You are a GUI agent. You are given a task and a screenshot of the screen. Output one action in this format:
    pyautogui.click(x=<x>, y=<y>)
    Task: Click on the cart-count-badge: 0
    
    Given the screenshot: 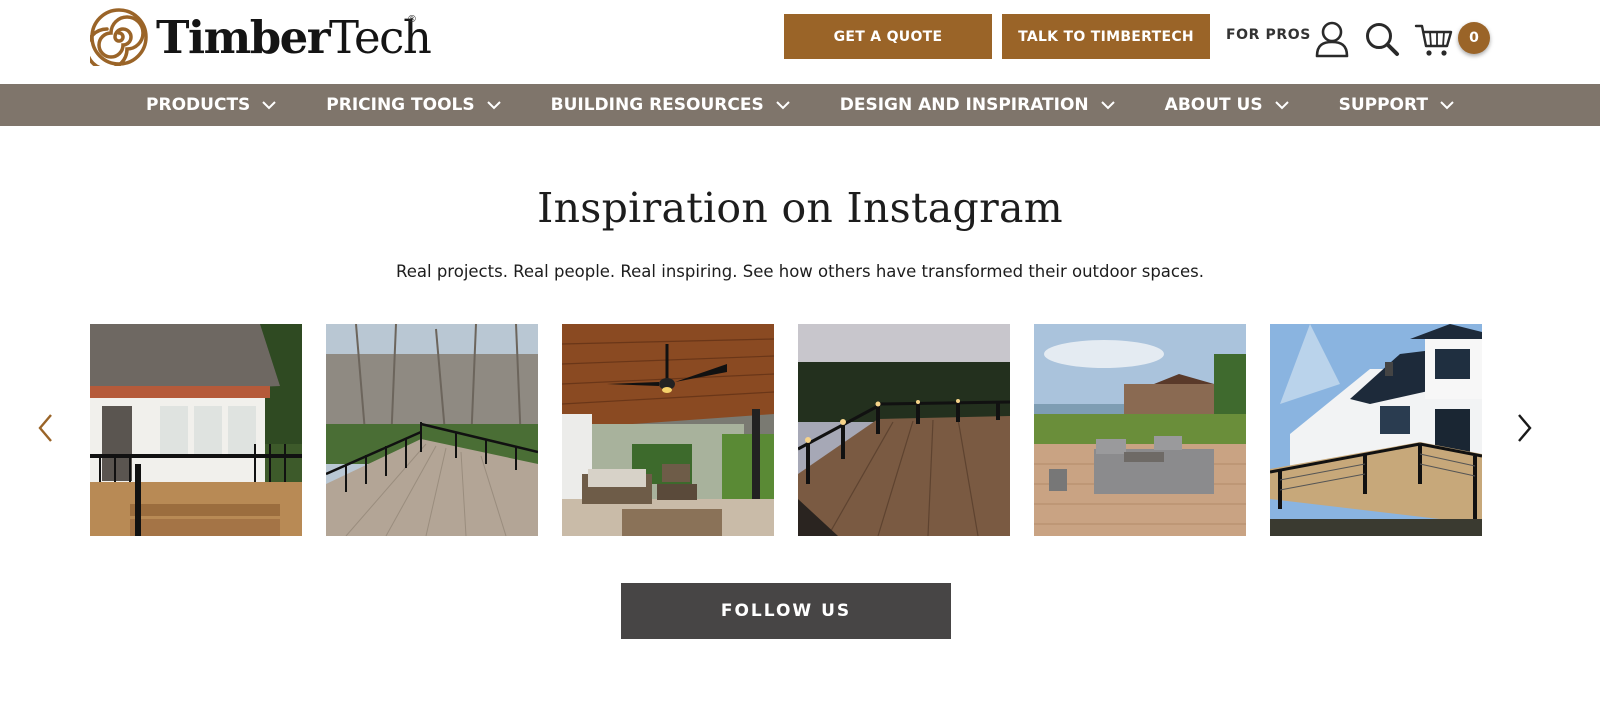 What is the action you would take?
    pyautogui.click(x=1474, y=38)
    